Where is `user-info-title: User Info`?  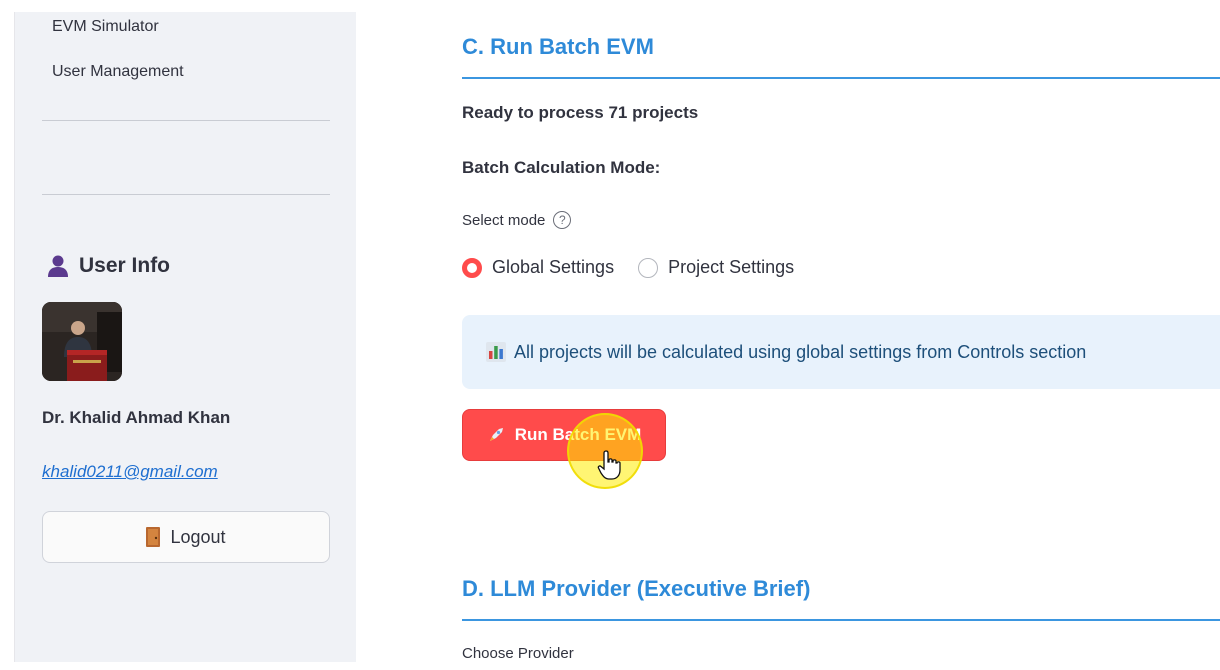 user-info-title: User Info is located at coordinates (125, 265).